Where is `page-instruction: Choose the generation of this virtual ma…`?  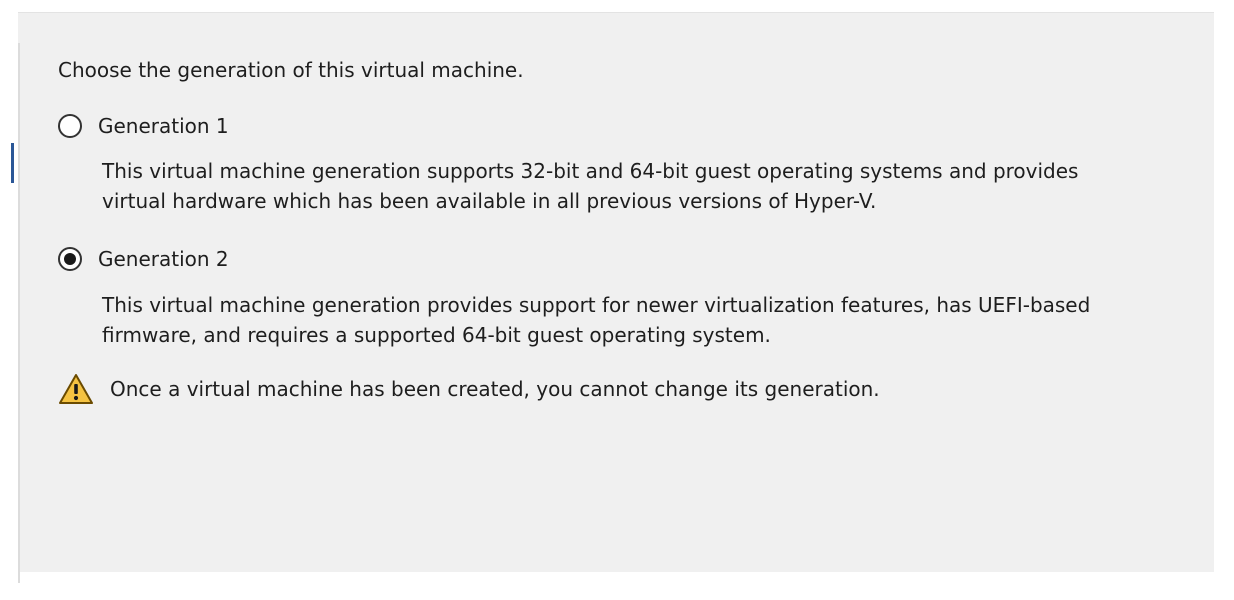 page-instruction: Choose the generation of this virtual ma… is located at coordinates (291, 70).